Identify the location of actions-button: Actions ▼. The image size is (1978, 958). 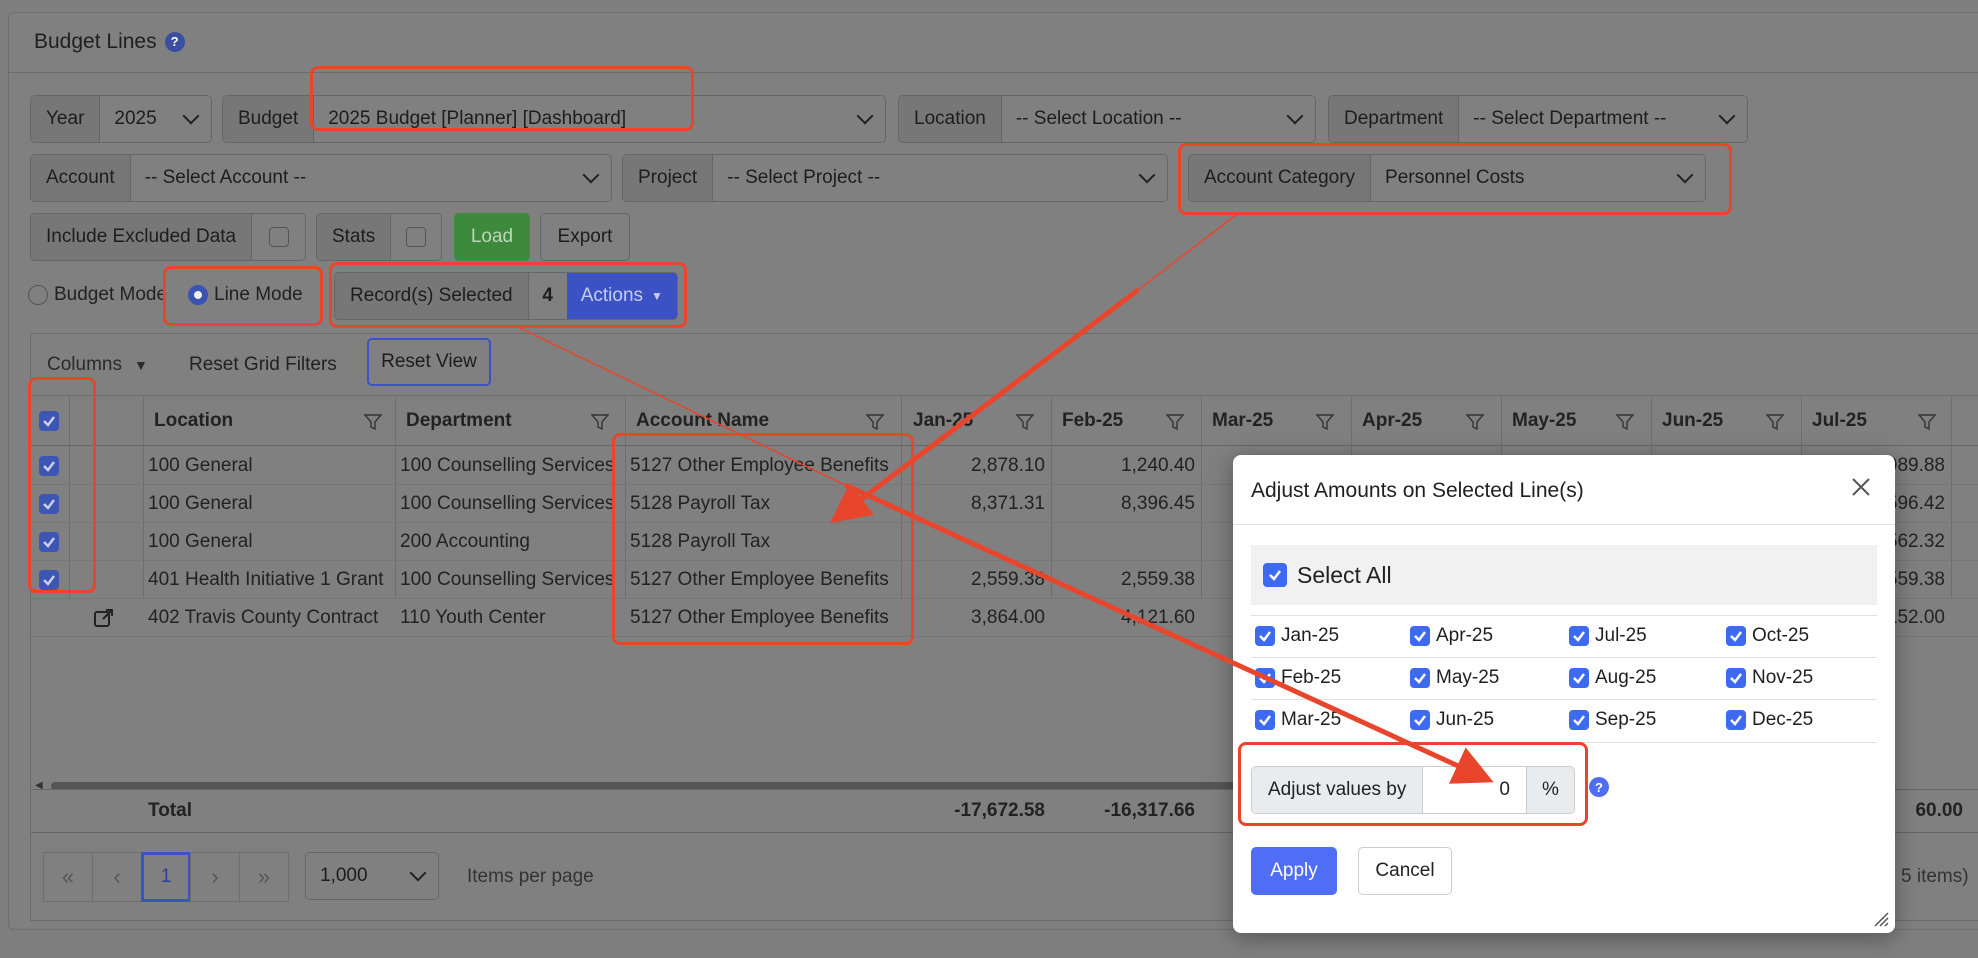
(621, 296).